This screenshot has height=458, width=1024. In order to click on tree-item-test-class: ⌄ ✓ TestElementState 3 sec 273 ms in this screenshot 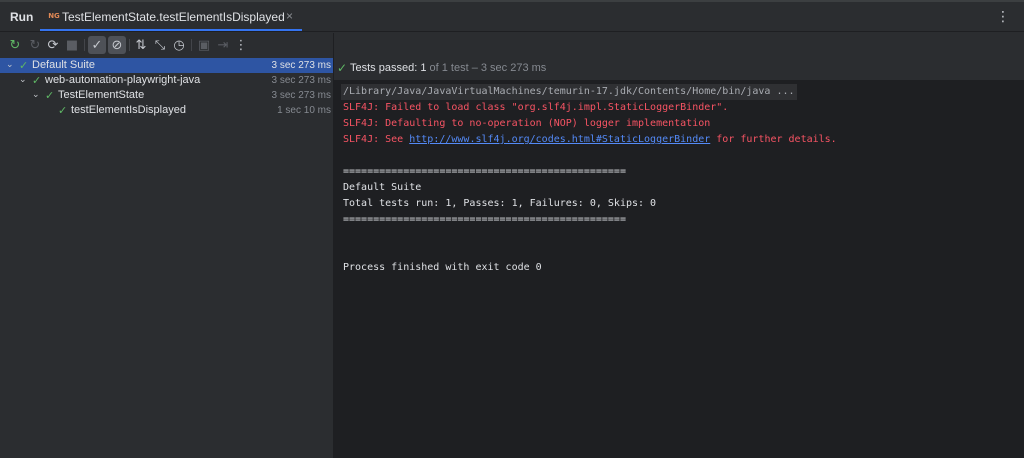, I will do `click(166, 95)`.